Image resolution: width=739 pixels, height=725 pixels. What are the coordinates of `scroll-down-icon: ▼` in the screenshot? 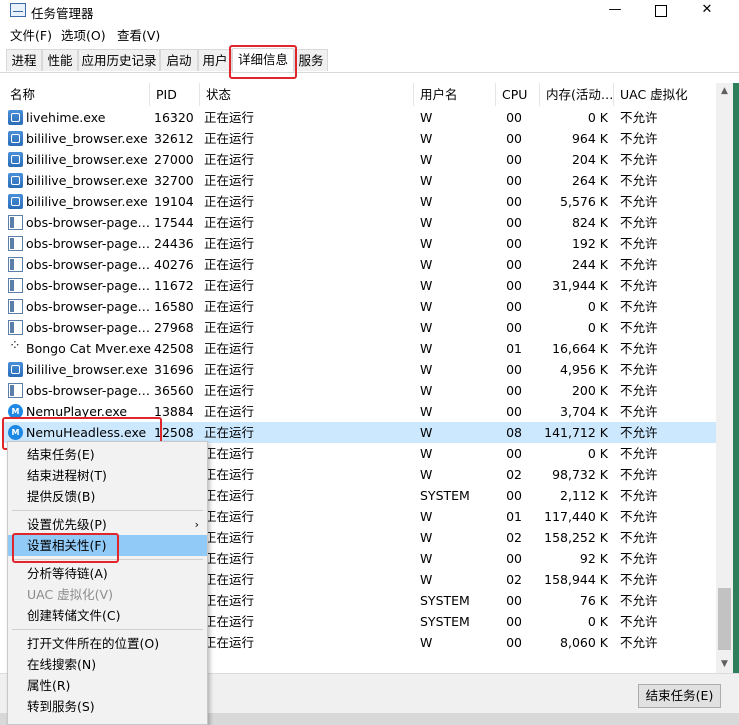 It's located at (724, 664).